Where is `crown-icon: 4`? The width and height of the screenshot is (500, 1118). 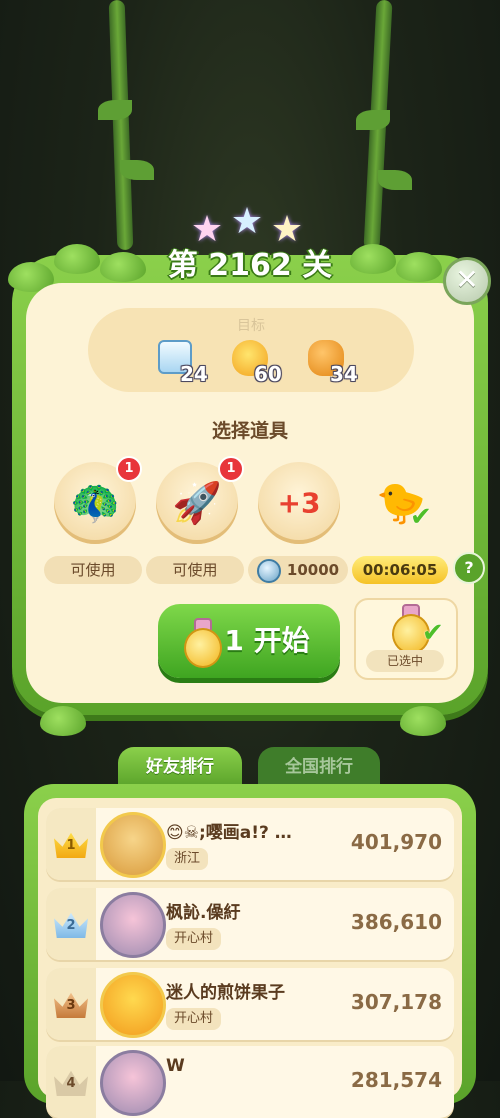 crown-icon: 4 is located at coordinates (71, 1083).